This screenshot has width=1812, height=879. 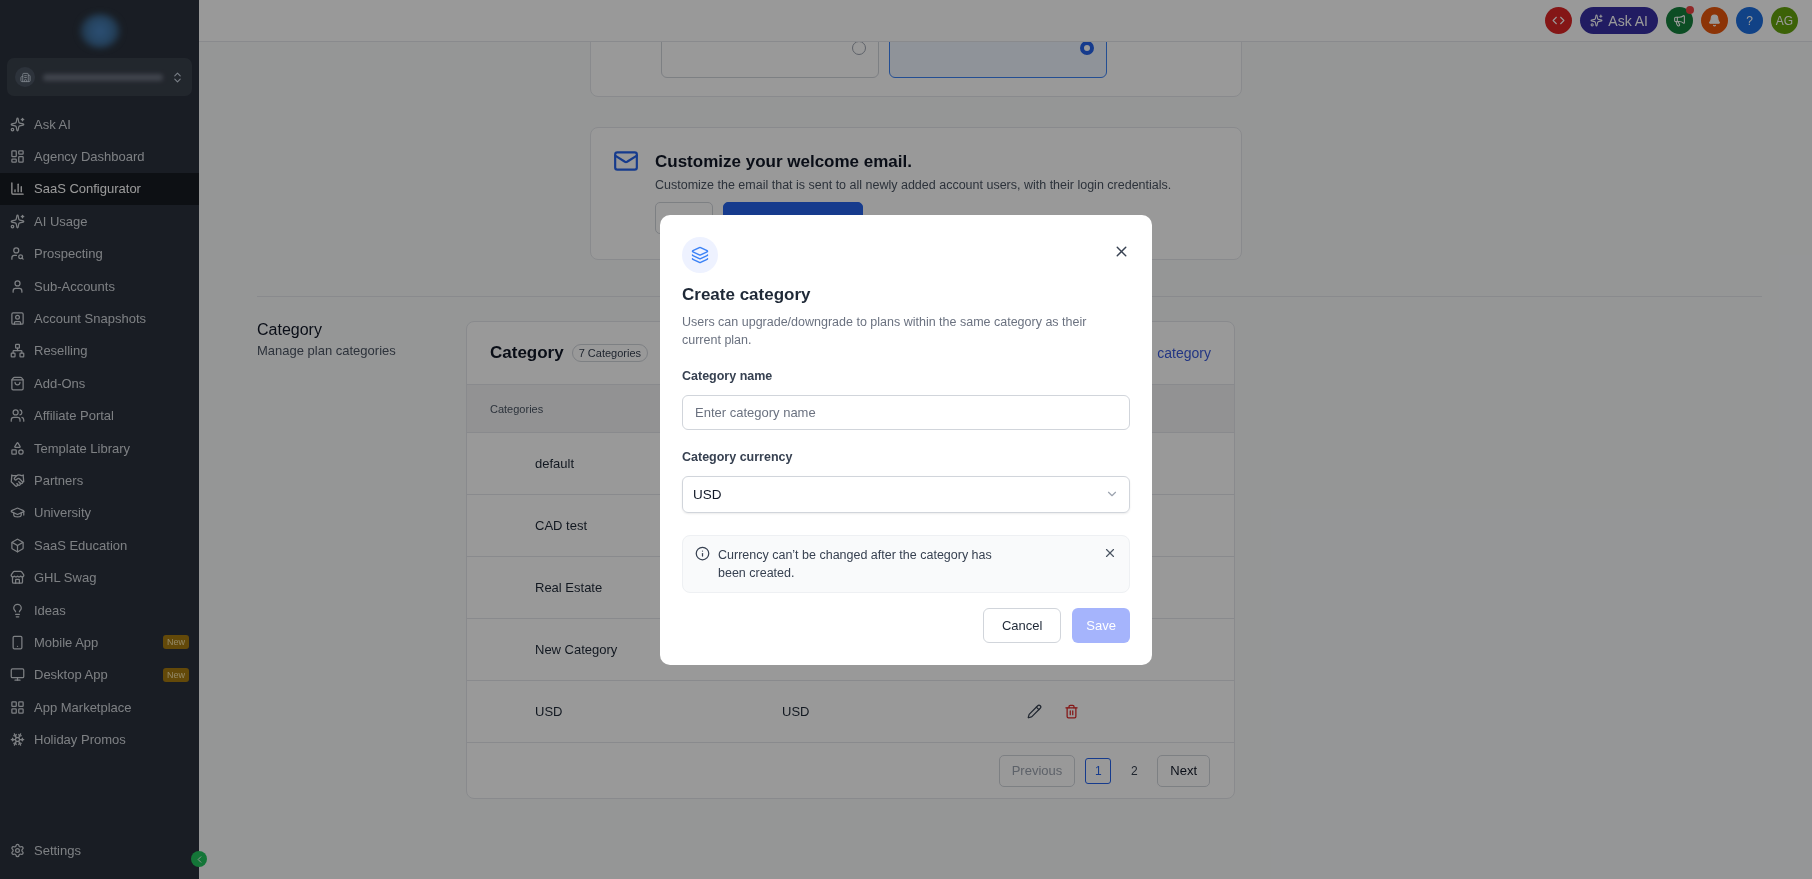 What do you see at coordinates (1037, 770) in the screenshot?
I see `previous-button: Previous` at bounding box center [1037, 770].